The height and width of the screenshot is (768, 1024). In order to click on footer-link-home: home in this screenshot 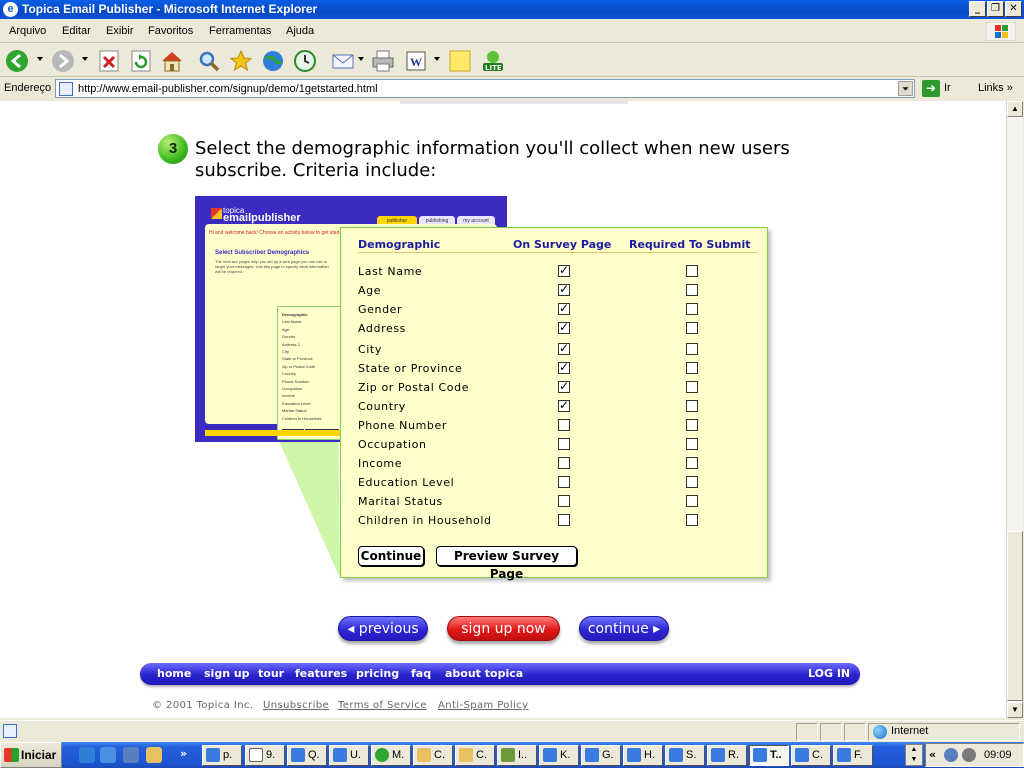, I will do `click(174, 673)`.